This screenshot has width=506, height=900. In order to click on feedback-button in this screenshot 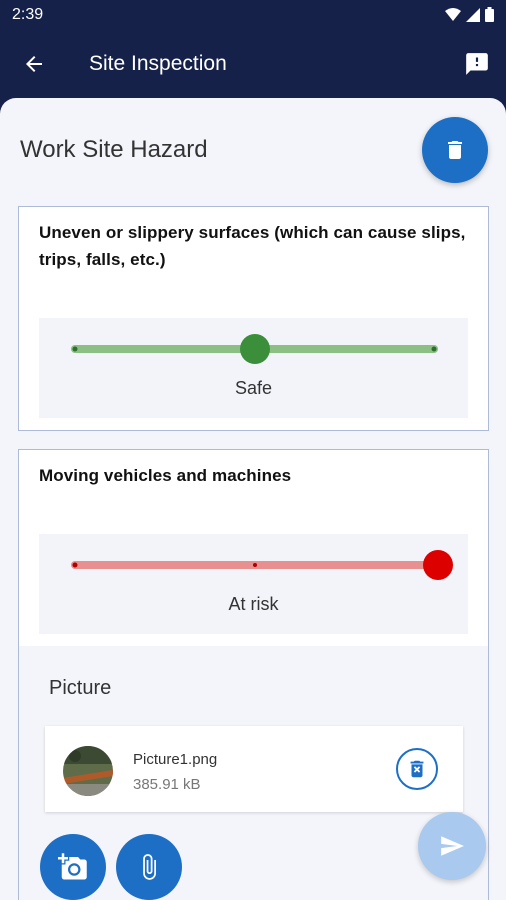, I will do `click(477, 64)`.